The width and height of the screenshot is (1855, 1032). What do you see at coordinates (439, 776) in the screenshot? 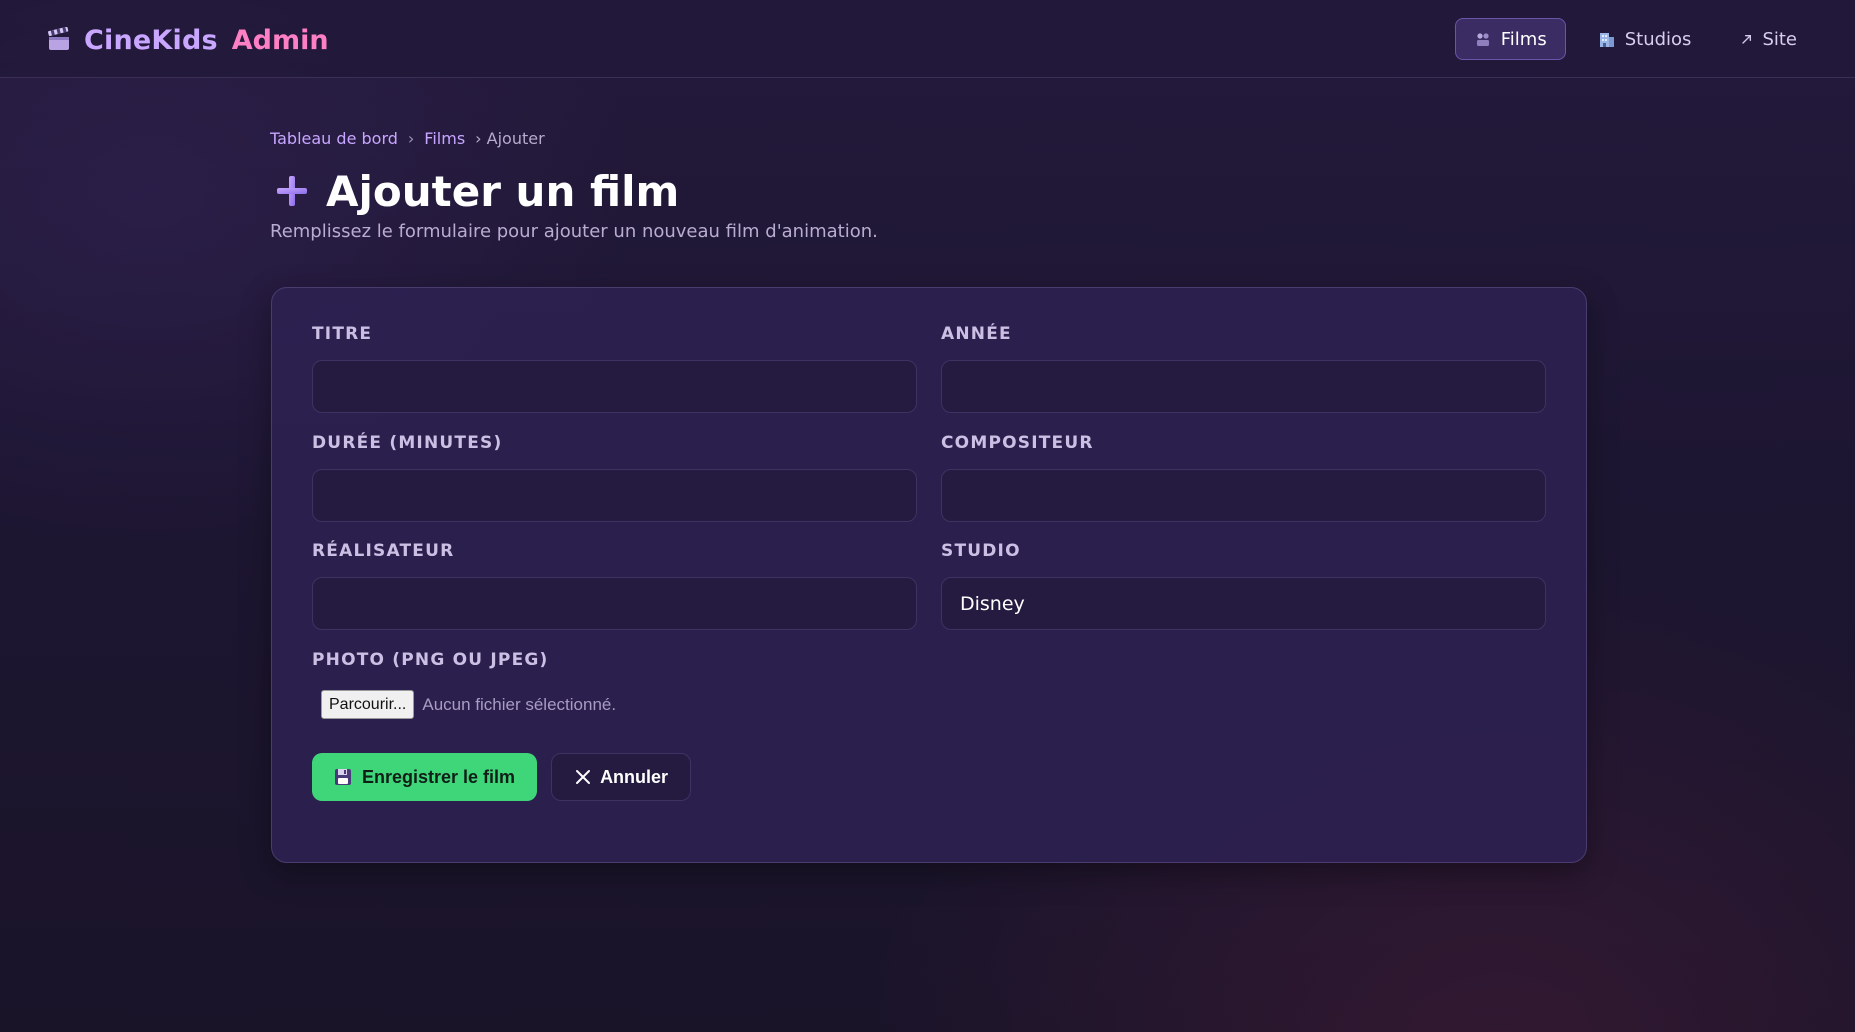
I see `save-film-label: Enregistrer le film` at bounding box center [439, 776].